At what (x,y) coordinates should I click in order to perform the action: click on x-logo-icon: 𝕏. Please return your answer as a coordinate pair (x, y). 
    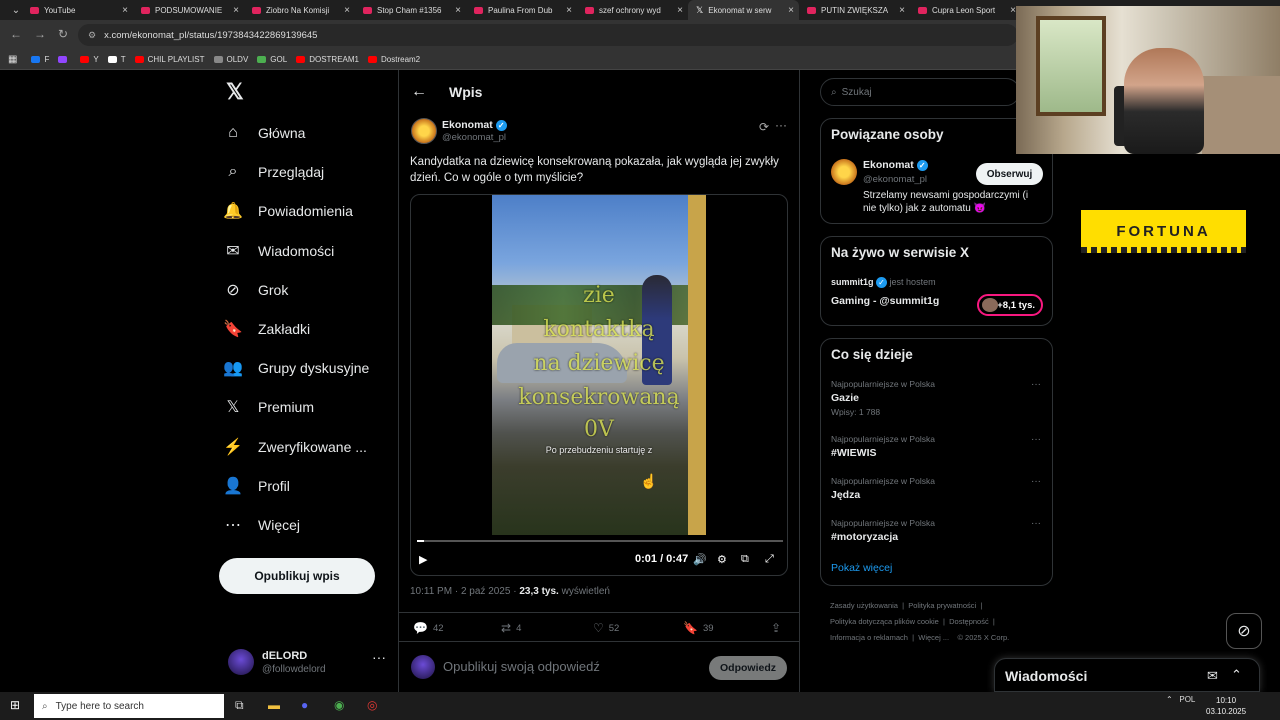
    Looking at the image, I should click on (235, 92).